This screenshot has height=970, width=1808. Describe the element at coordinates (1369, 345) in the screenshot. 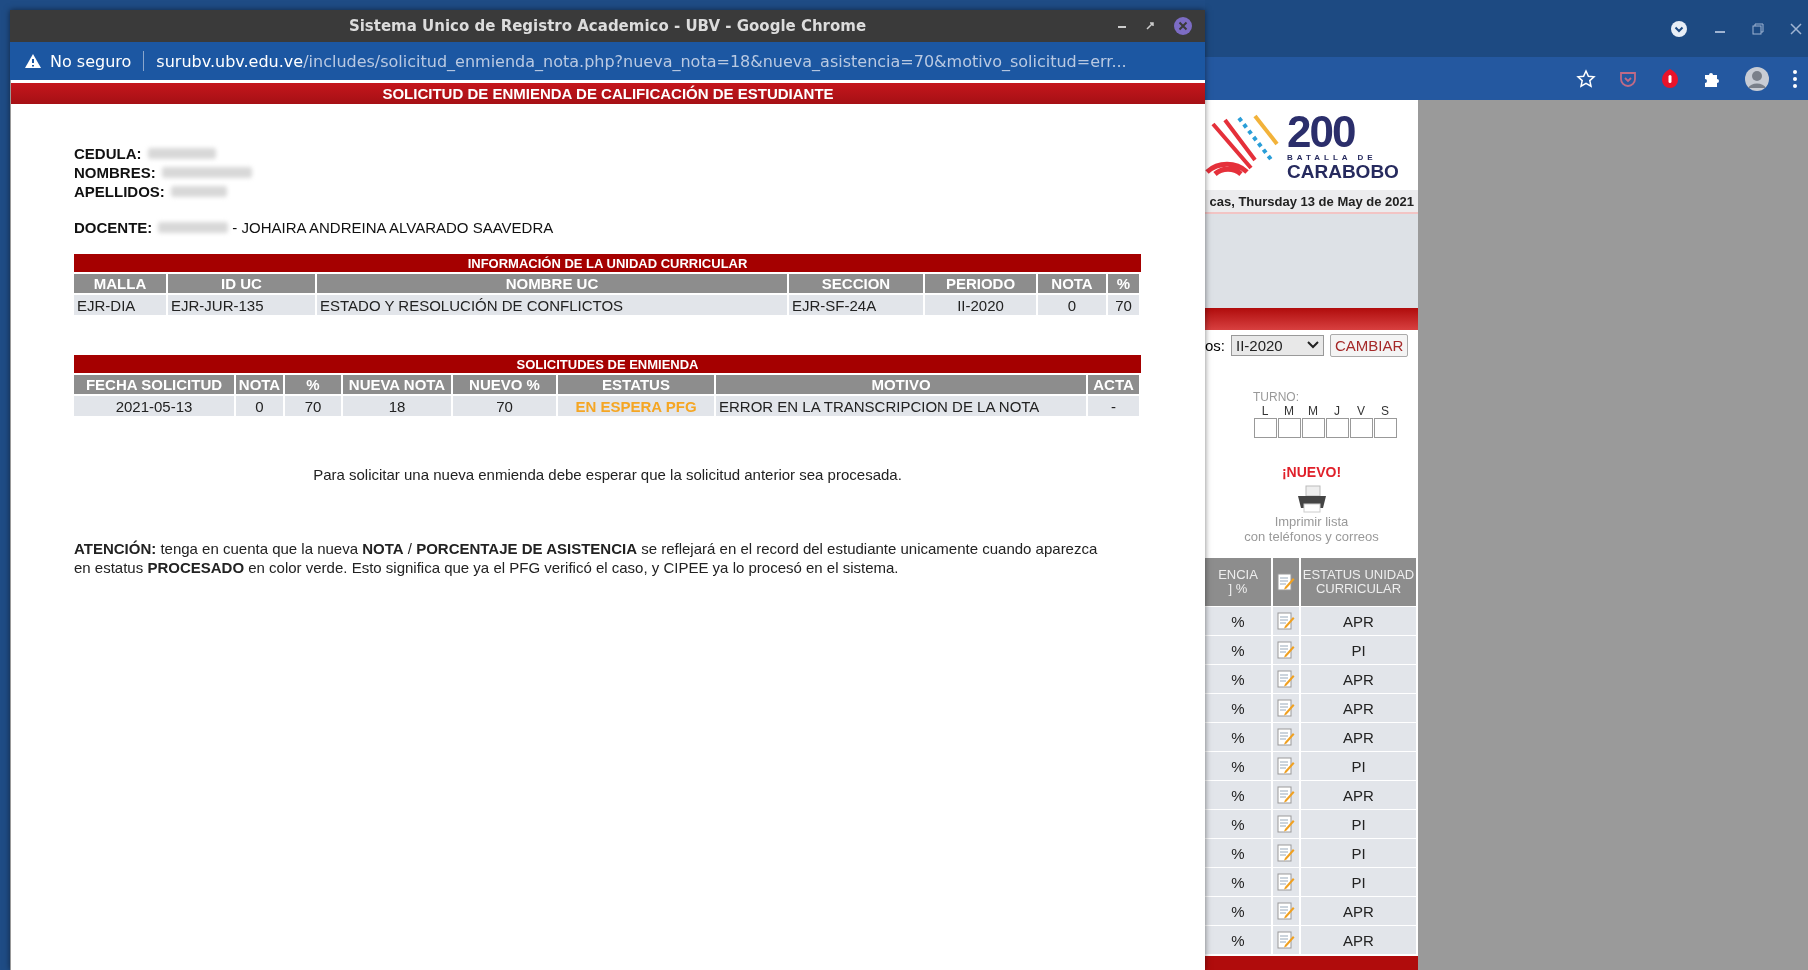

I see `change-button: CAMBIAR` at that location.